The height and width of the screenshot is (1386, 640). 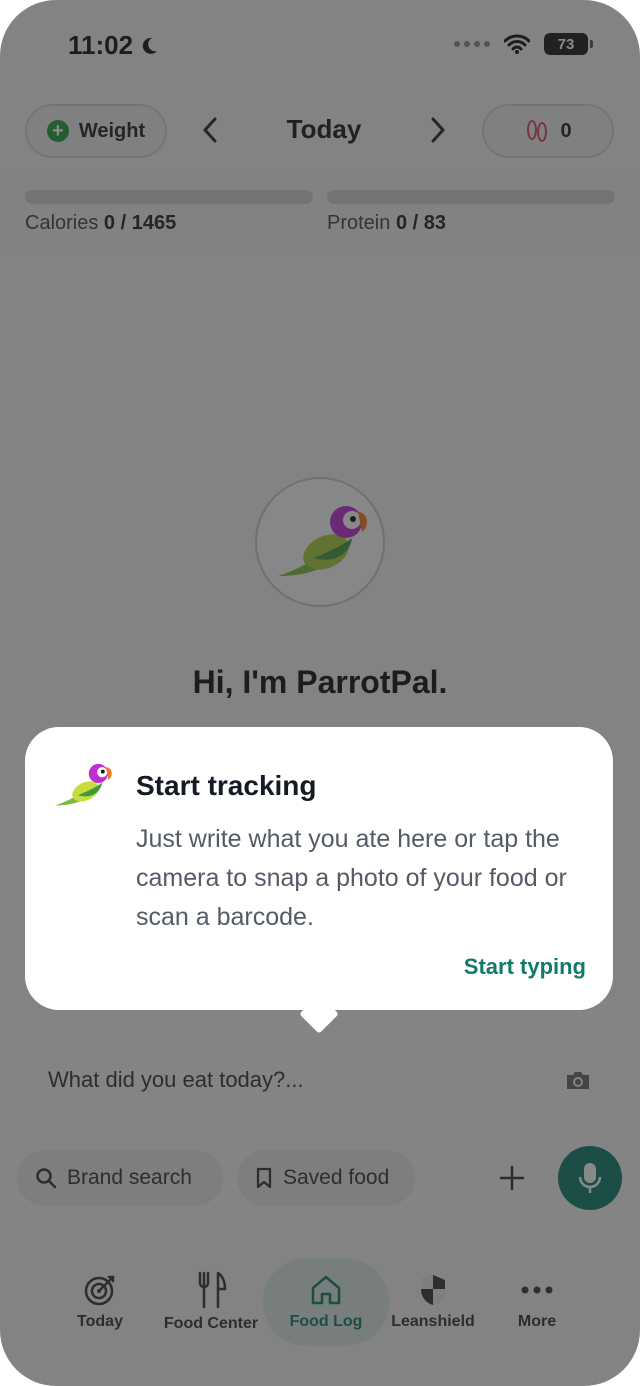 I want to click on steps-button: 0, so click(x=548, y=131).